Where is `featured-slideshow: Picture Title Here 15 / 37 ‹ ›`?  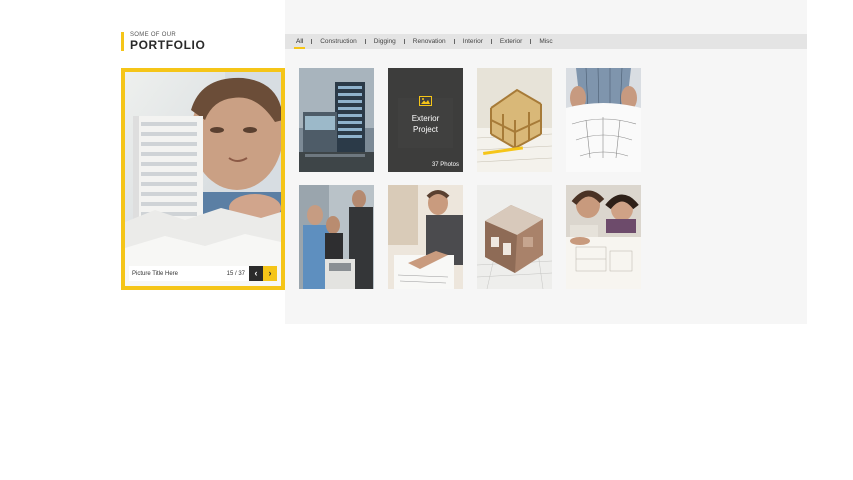 featured-slideshow: Picture Title Here 15 / 37 ‹ › is located at coordinates (203, 179).